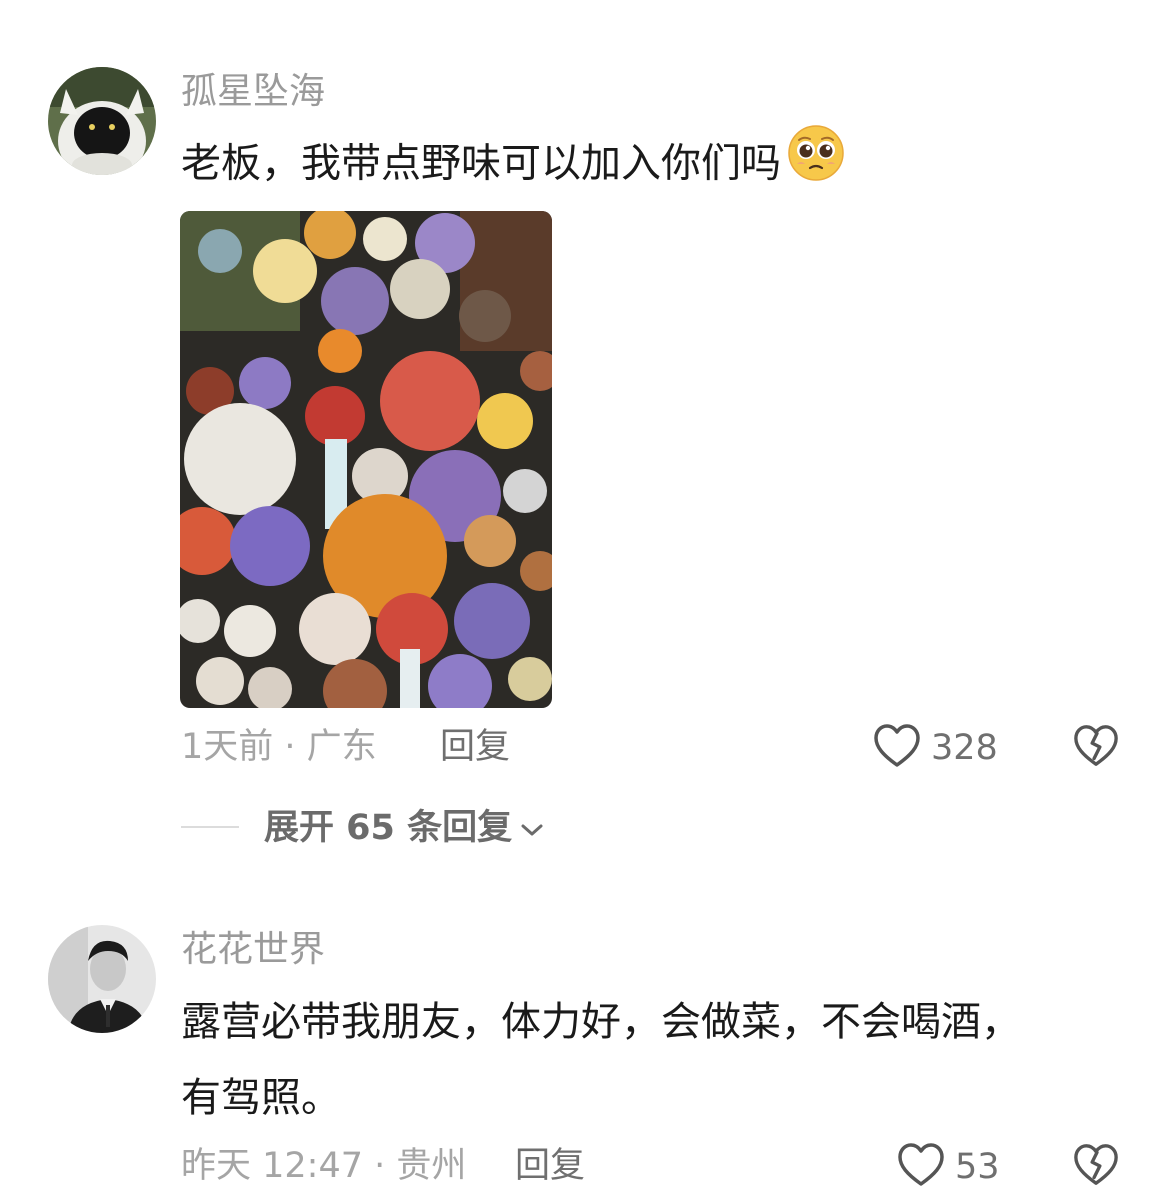 This screenshot has height=1203, width=1170. What do you see at coordinates (253, 950) in the screenshot?
I see `username: 花花世界` at bounding box center [253, 950].